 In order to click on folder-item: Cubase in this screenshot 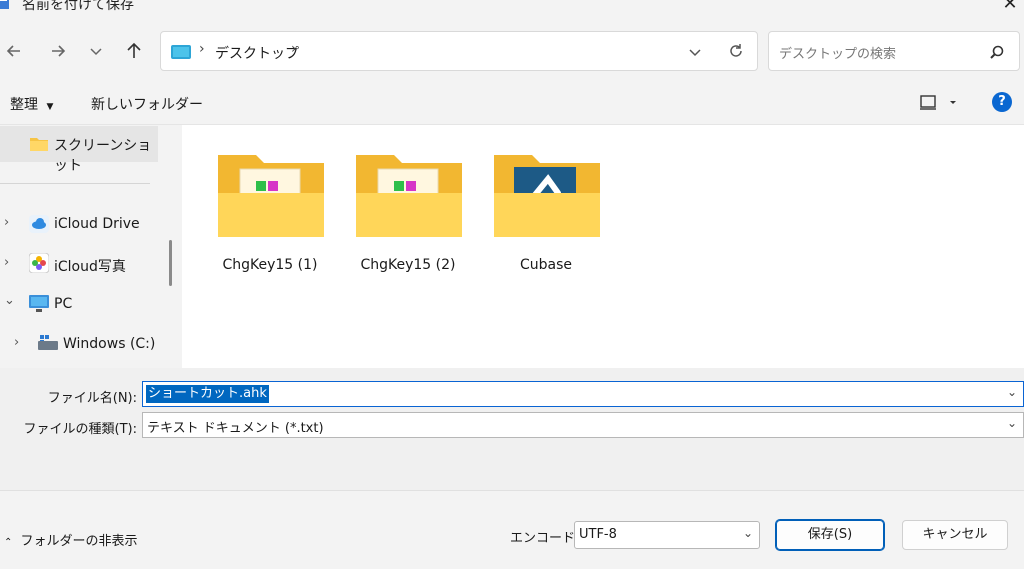, I will do `click(546, 212)`.